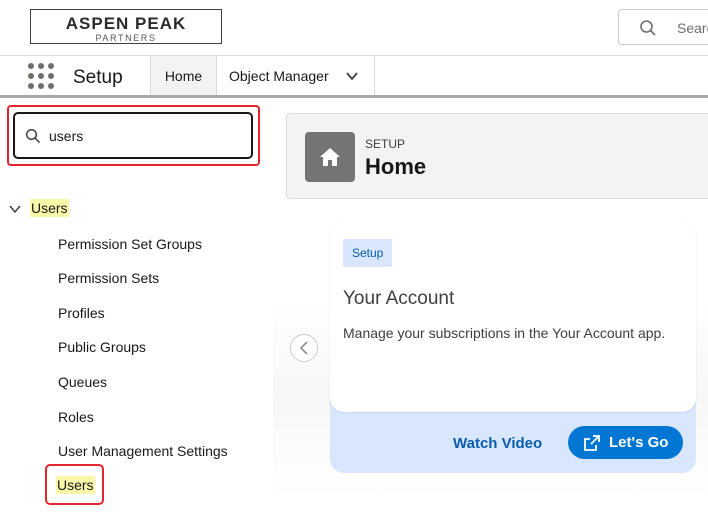 This screenshot has height=522, width=708. What do you see at coordinates (368, 253) in the screenshot?
I see `card-badge: Setup` at bounding box center [368, 253].